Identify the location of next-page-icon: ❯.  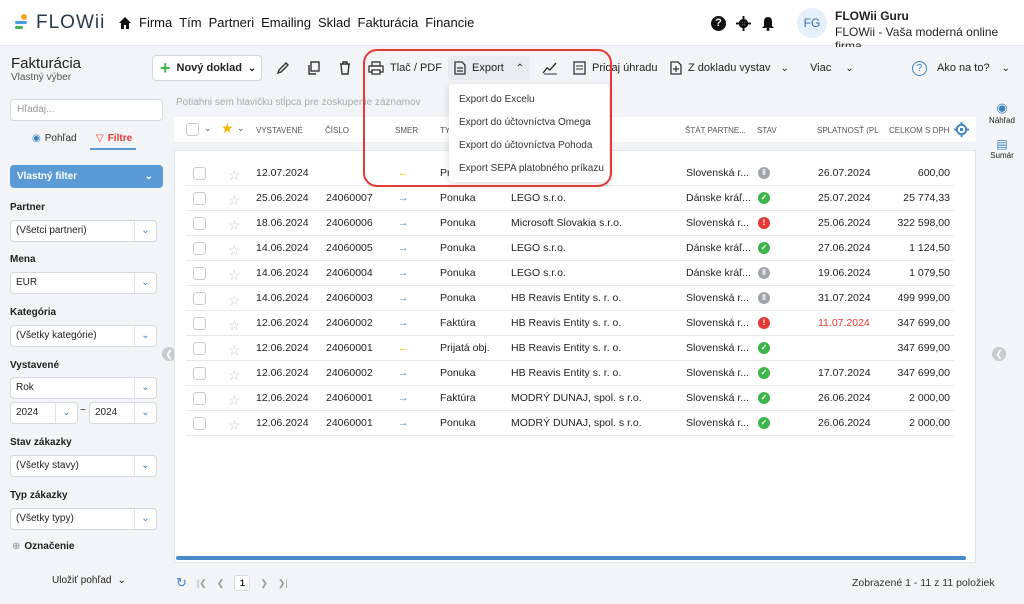
(264, 583).